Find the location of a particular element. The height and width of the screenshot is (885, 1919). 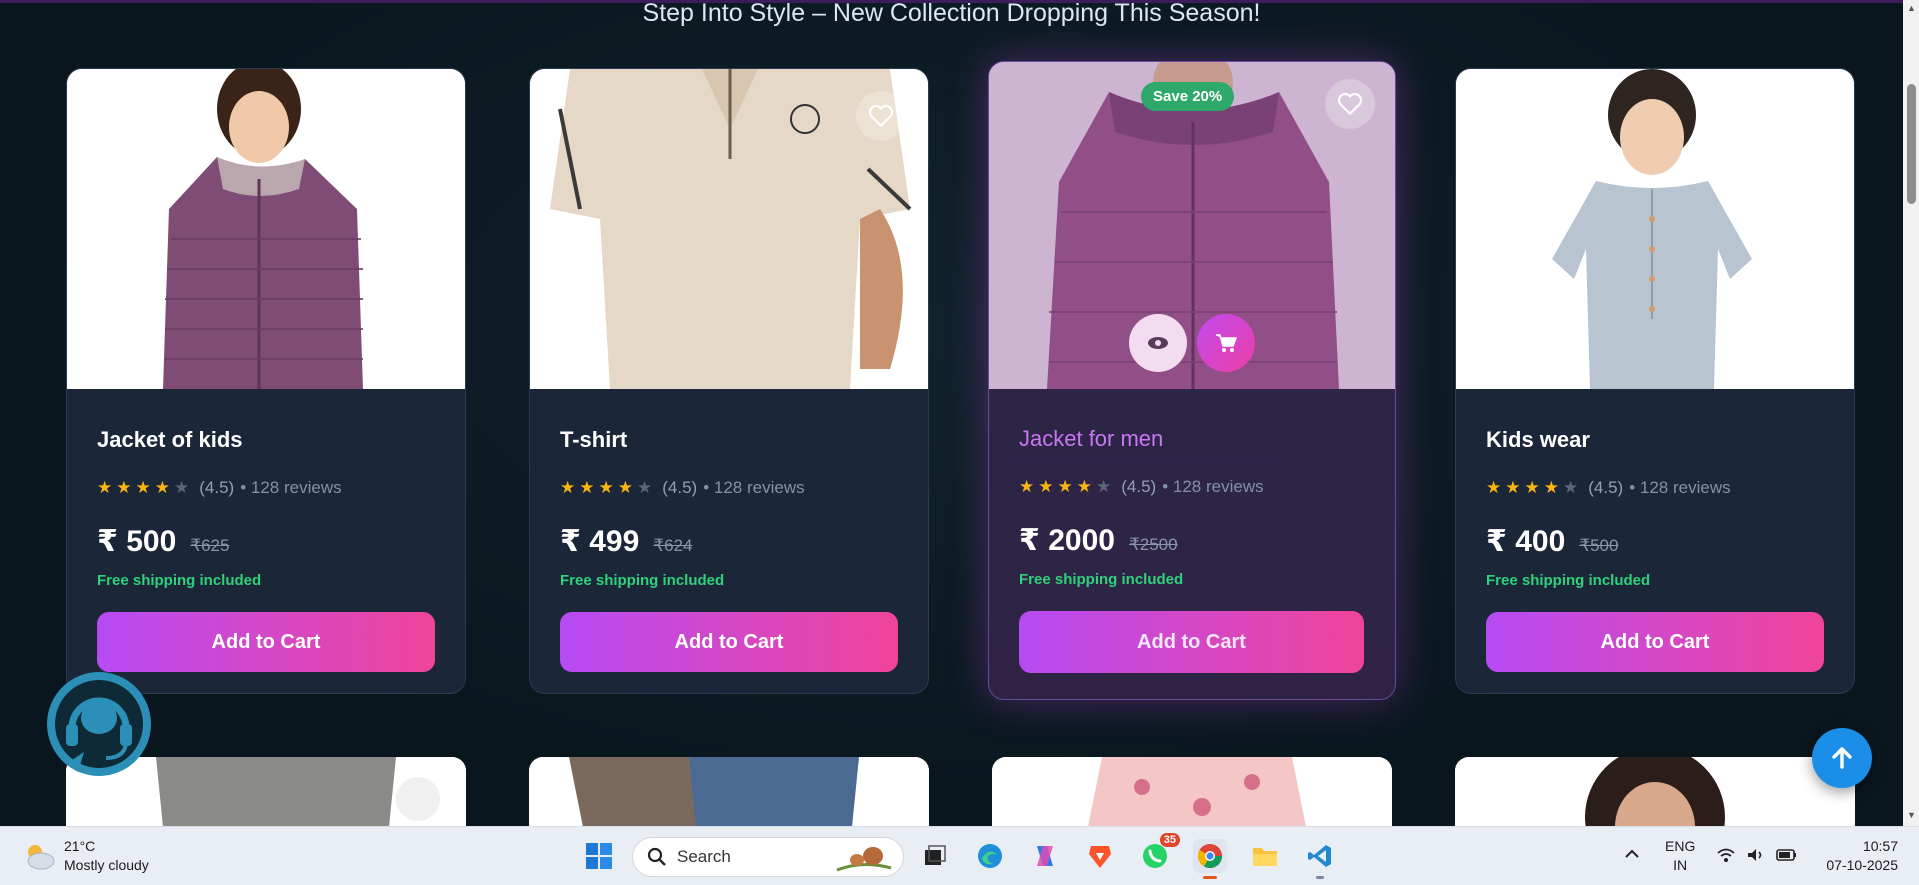

taskbar-app-vscode is located at coordinates (1320, 859).